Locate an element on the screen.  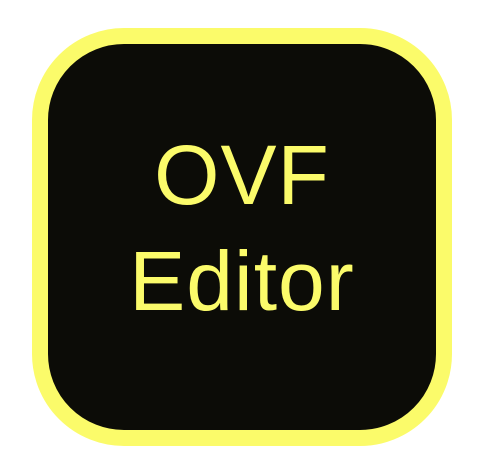
icon-text-ovf: OVF is located at coordinates (242, 175).